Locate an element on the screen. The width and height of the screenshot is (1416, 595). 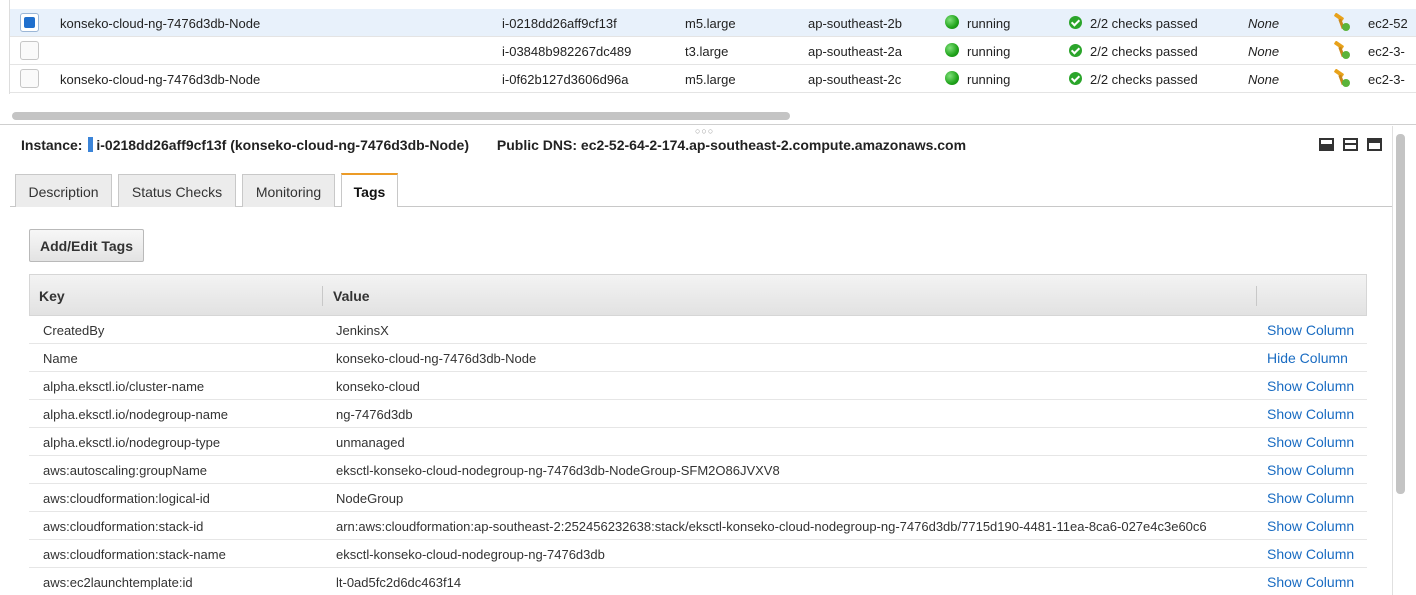
tag-key: alpha.eksctl.io/cluster-name is located at coordinates (124, 386).